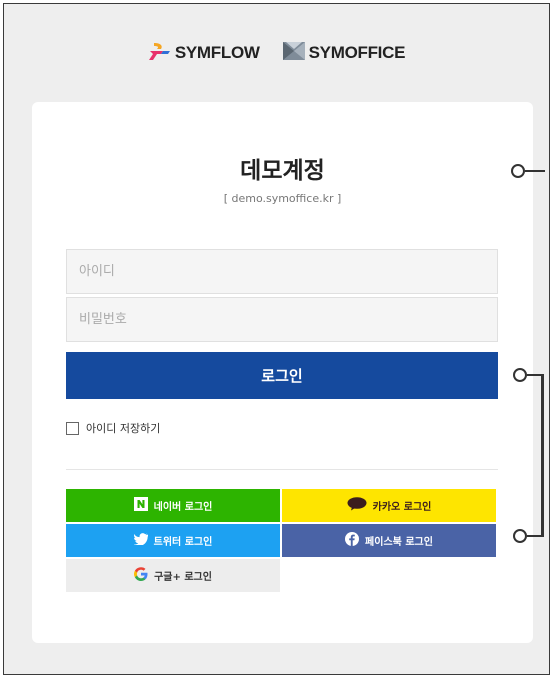 This screenshot has width=555, height=678. Describe the element at coordinates (123, 428) in the screenshot. I see `remember-label: 아이디 저장하기` at that location.